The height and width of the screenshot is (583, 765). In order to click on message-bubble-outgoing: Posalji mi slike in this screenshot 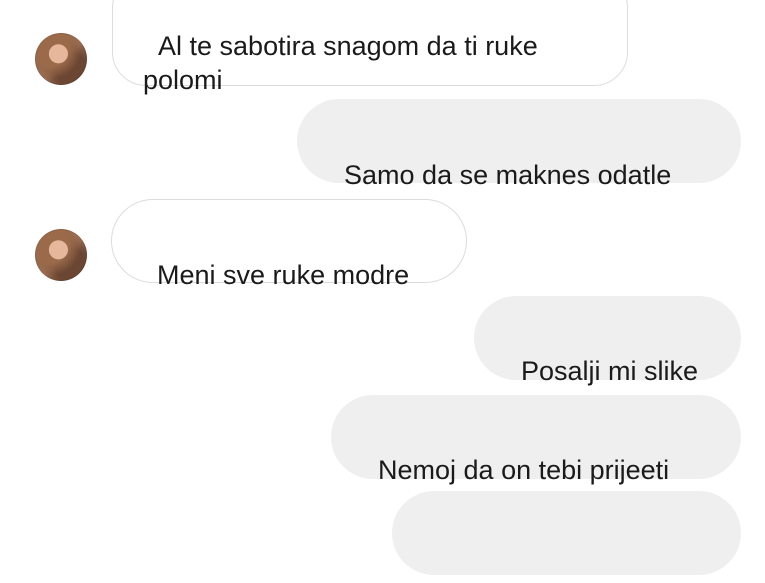, I will do `click(607, 341)`.